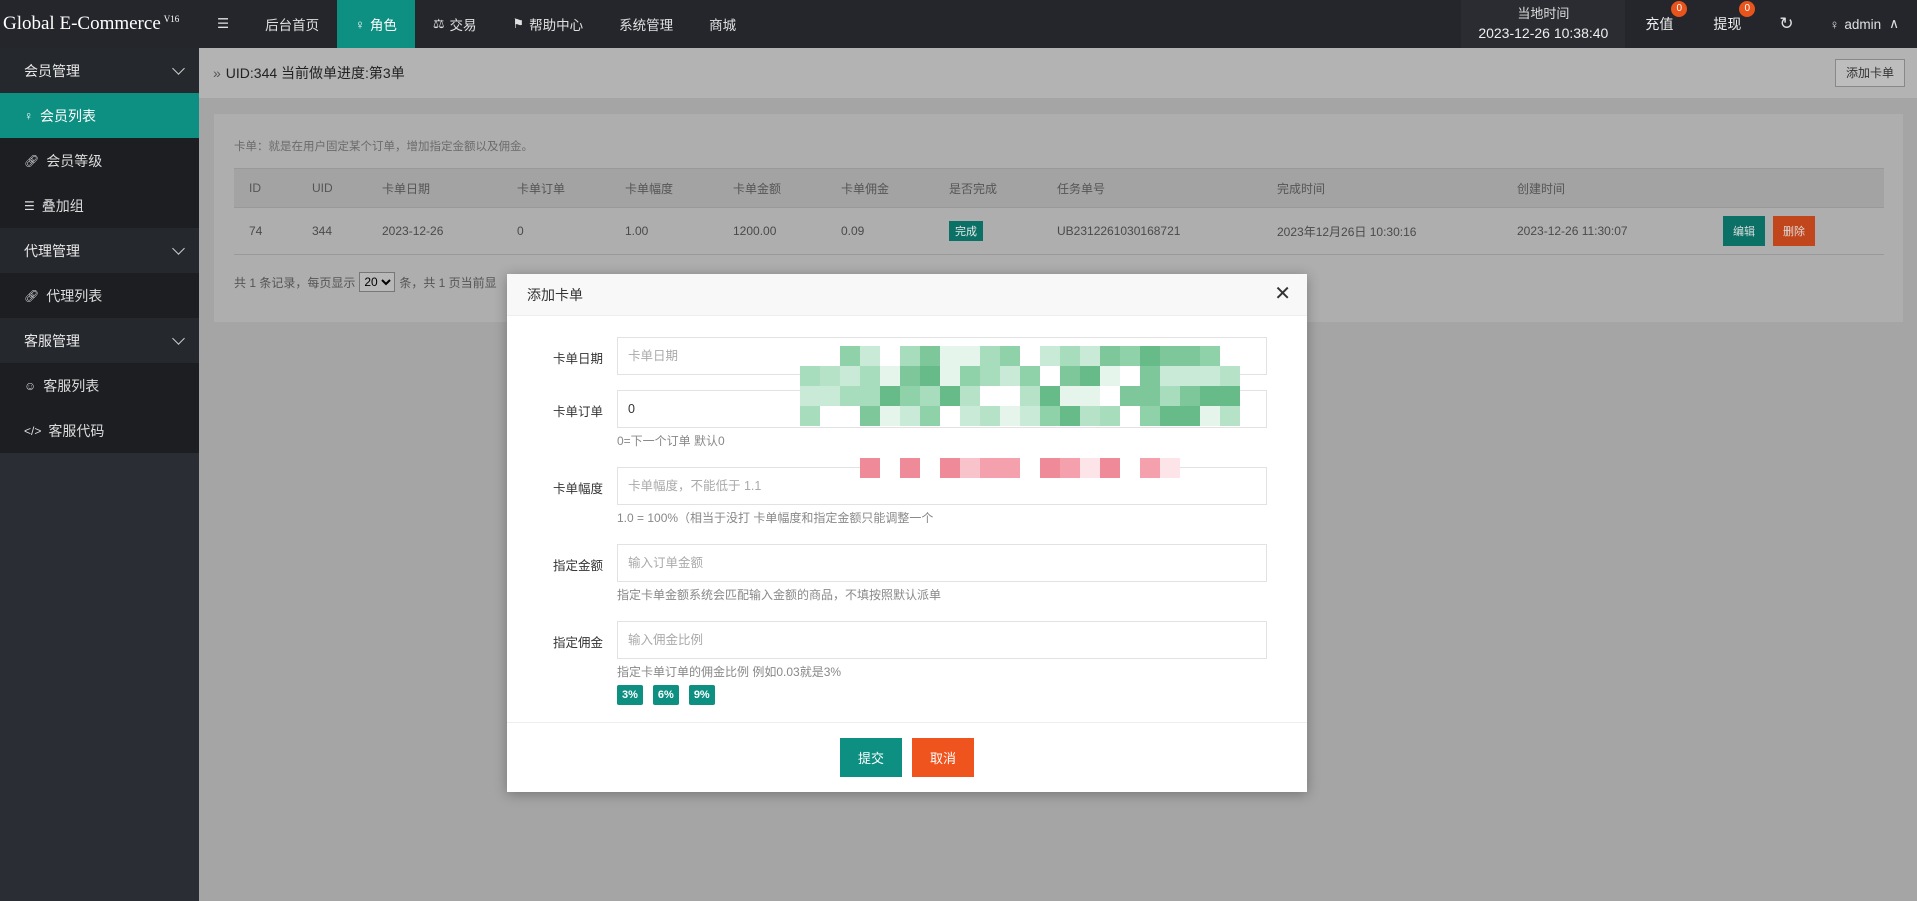  Describe the element at coordinates (1659, 24) in the screenshot. I see `recharge-button: 充值 0` at that location.